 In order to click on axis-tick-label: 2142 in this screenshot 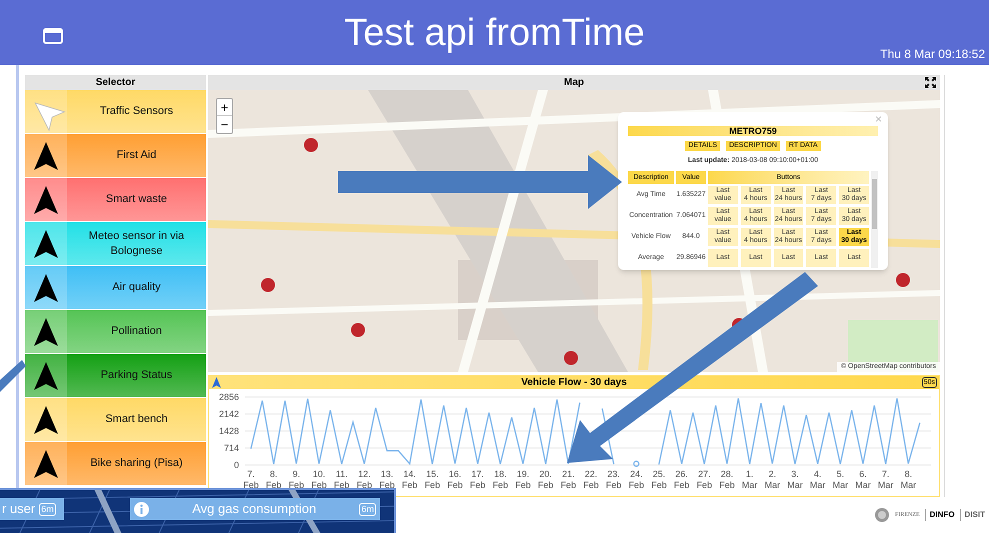, I will do `click(228, 414)`.